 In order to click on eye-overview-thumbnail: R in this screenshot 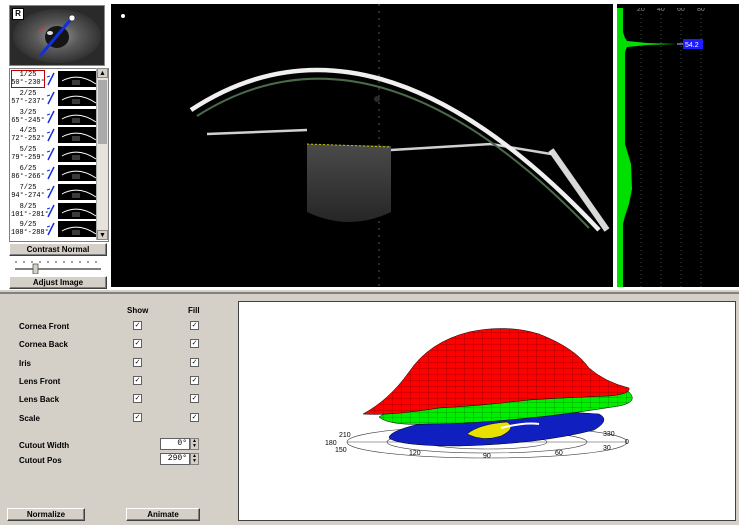, I will do `click(57, 35)`.